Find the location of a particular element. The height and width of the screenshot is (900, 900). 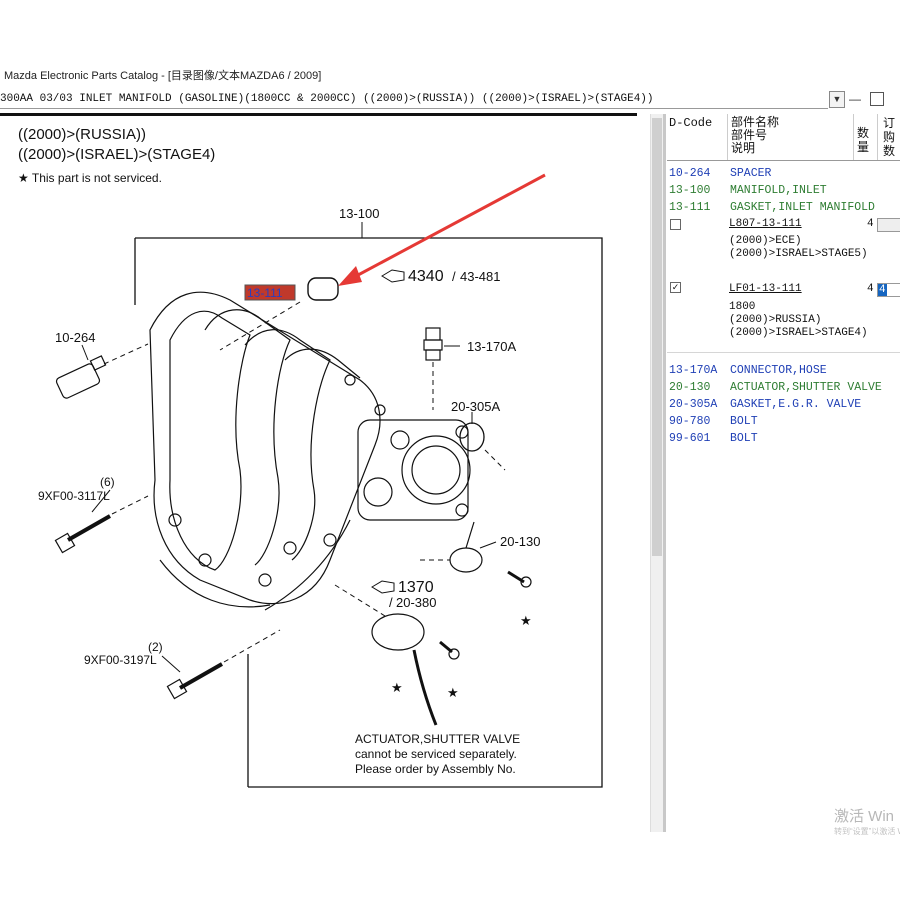

part-desc: GASKET,INLET MANIFOLD is located at coordinates (802, 207).